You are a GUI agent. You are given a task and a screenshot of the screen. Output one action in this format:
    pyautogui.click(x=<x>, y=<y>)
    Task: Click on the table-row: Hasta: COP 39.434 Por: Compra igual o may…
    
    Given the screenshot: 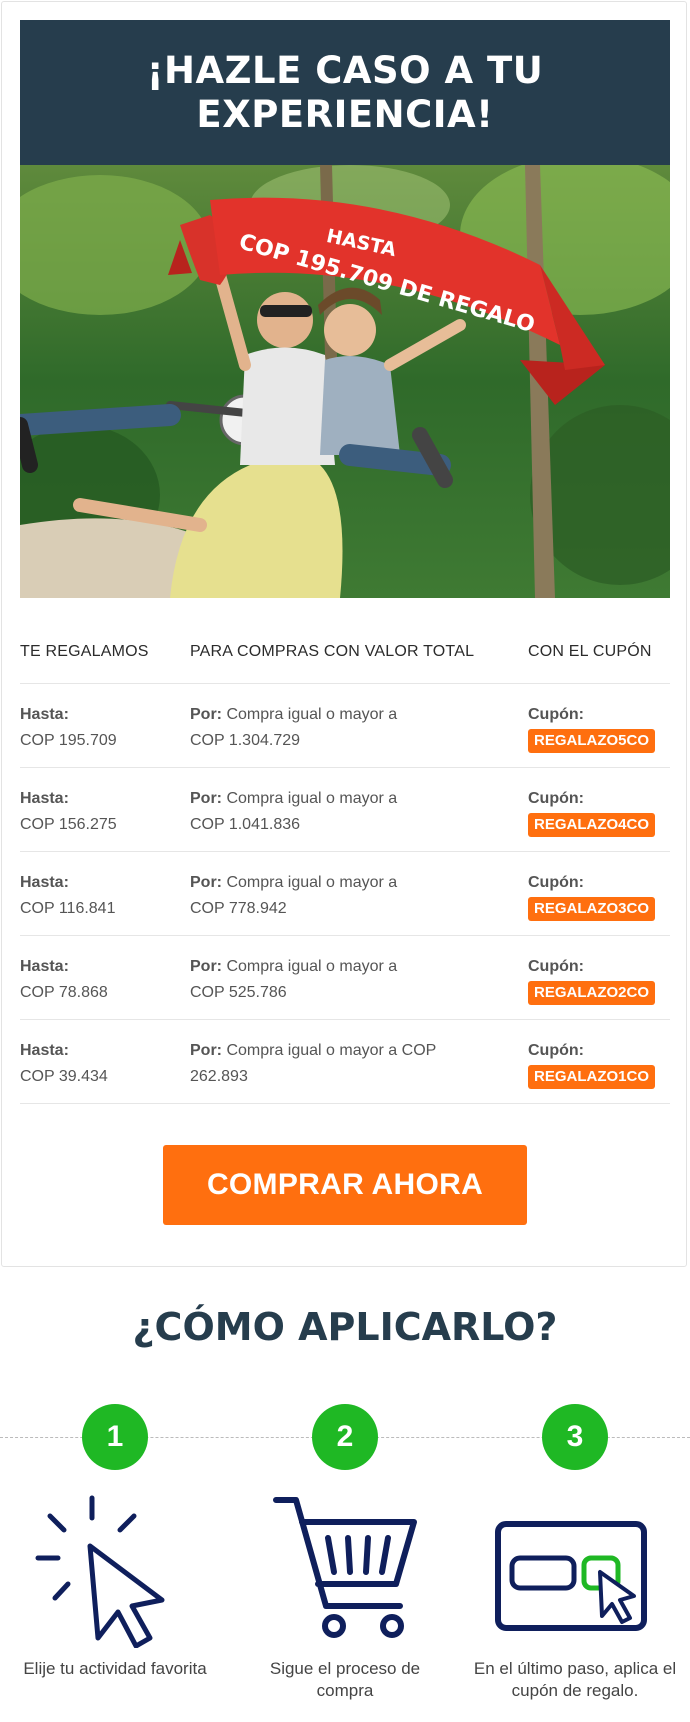 What is the action you would take?
    pyautogui.click(x=345, y=1062)
    